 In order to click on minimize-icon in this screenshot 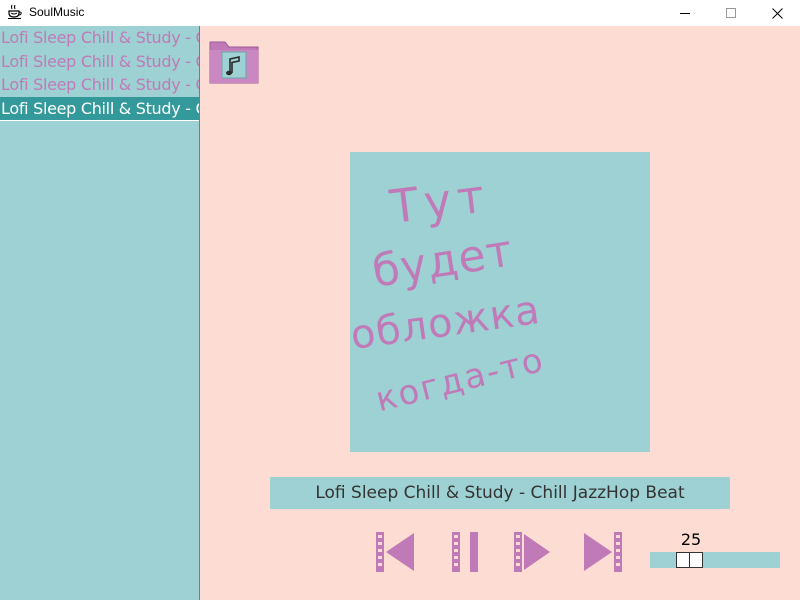, I will do `click(685, 13)`.